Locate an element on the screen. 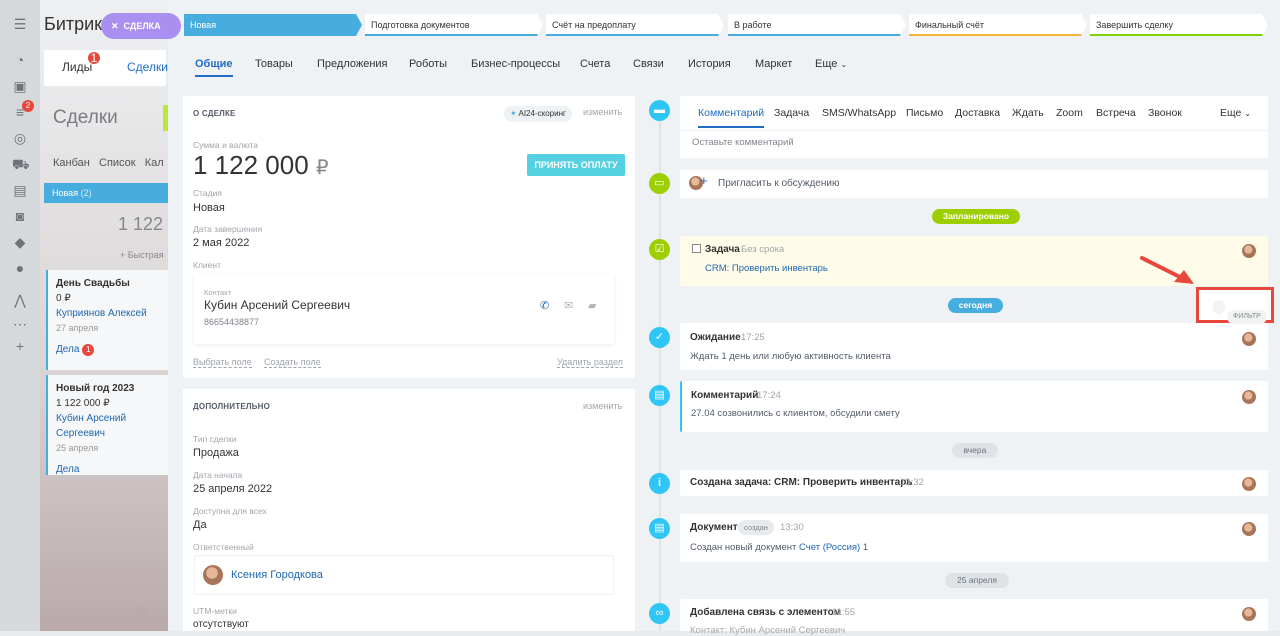 The height and width of the screenshot is (636, 1280). filter-label: ФИЛЬТР is located at coordinates (1247, 317).